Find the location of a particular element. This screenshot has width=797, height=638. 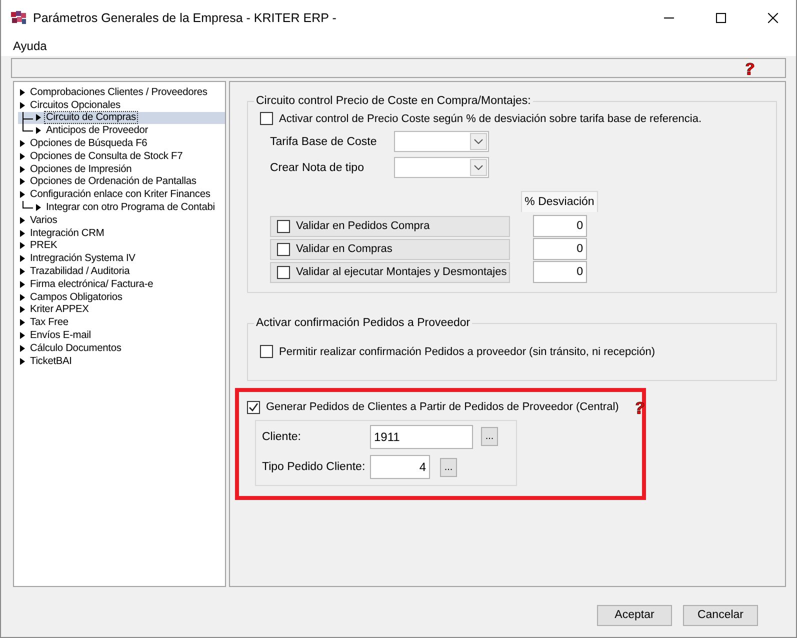

checkbox-label: Activar control de Precio Coste según % de desviación sobre tarifa base de referencia. is located at coordinates (490, 118).